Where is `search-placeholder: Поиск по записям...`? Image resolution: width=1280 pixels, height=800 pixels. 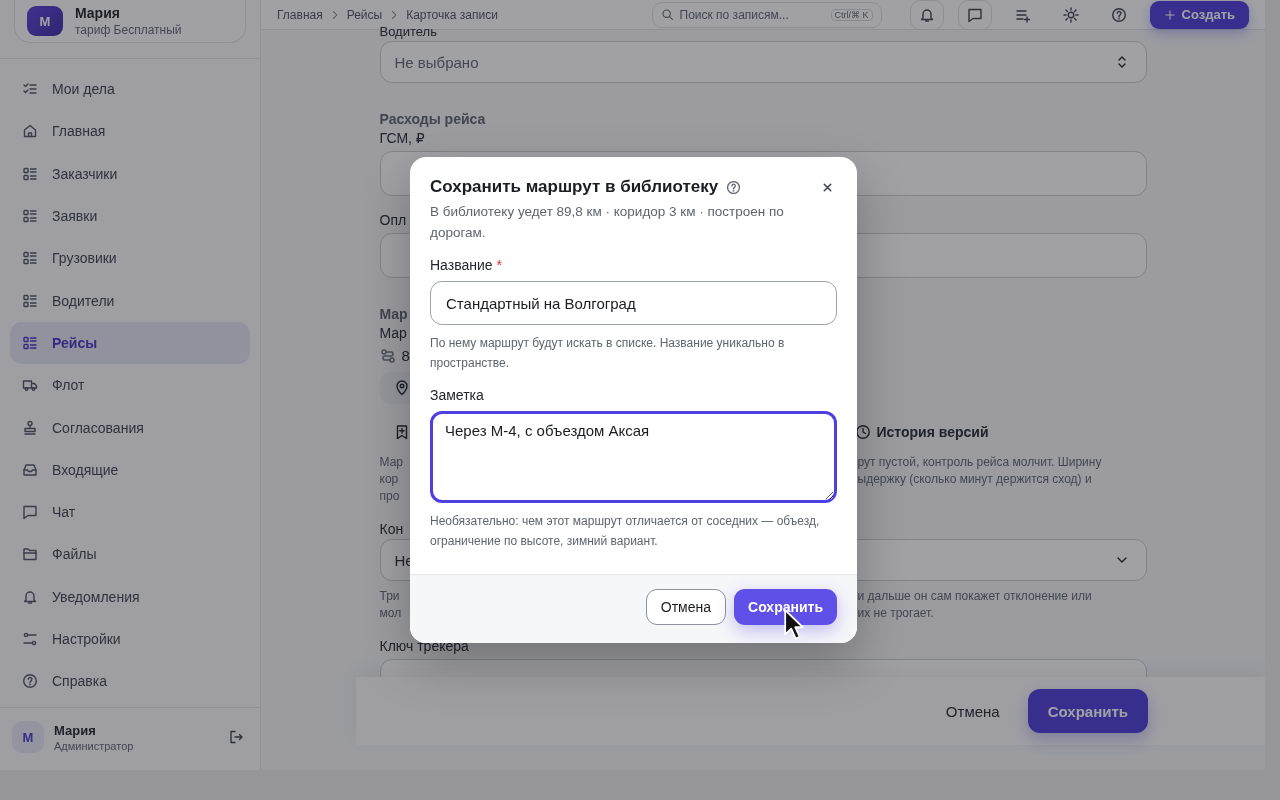
search-placeholder: Поиск по записям... is located at coordinates (734, 14).